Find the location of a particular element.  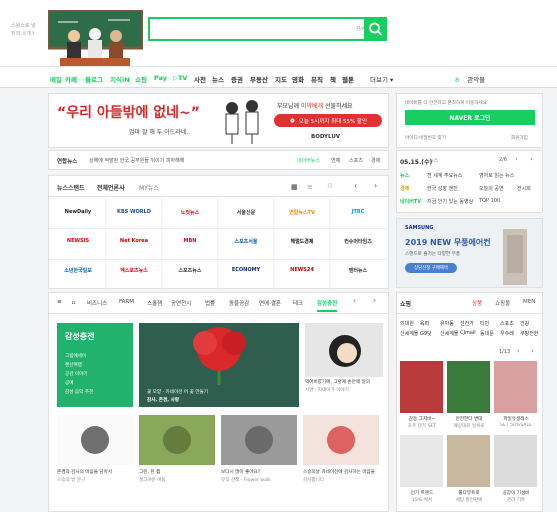

header-logo-text: 스윙스로 넣 뒤의 소개↑ is located at coordinates (23, 30).